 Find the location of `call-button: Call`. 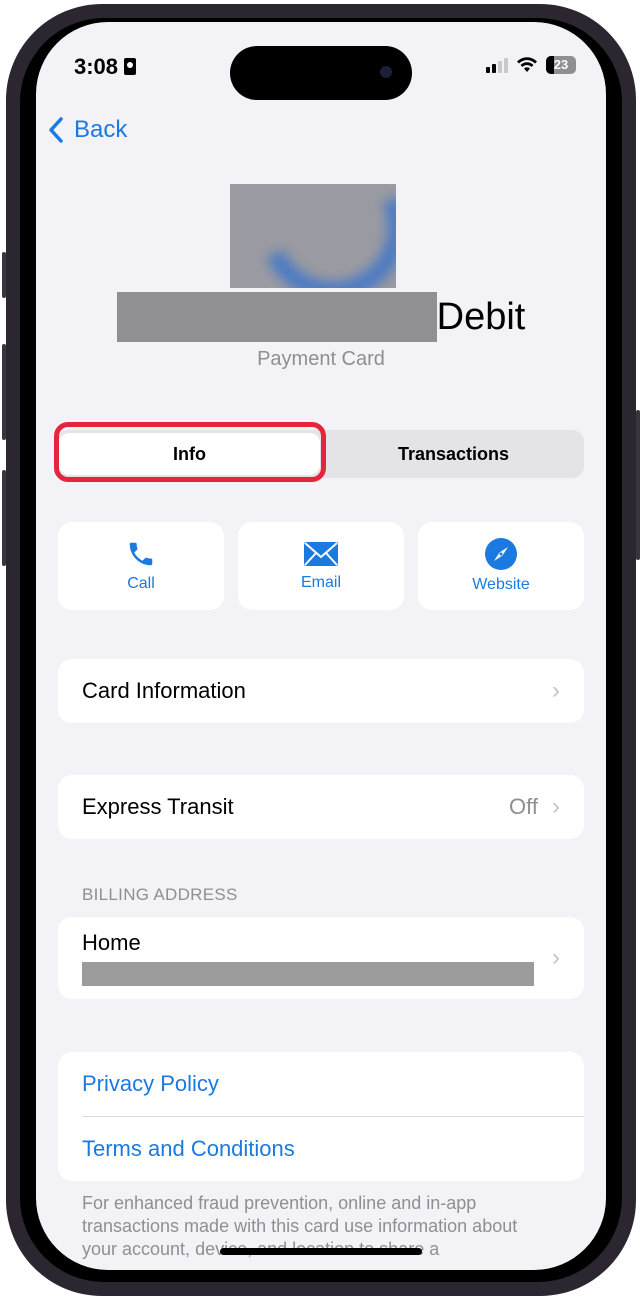

call-button: Call is located at coordinates (141, 566).